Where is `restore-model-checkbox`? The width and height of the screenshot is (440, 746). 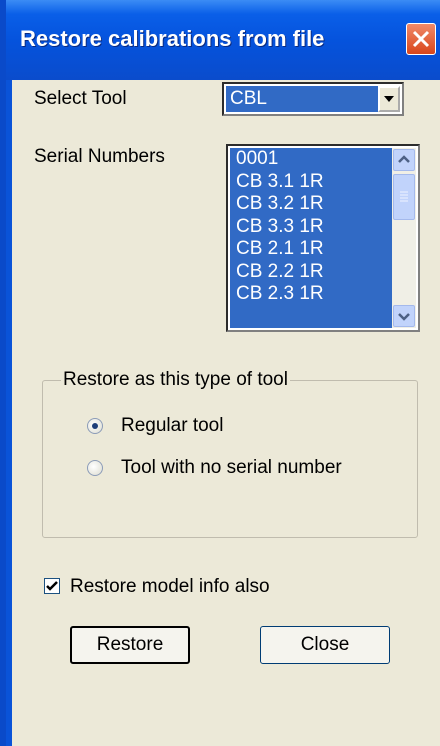 restore-model-checkbox is located at coordinates (52, 586).